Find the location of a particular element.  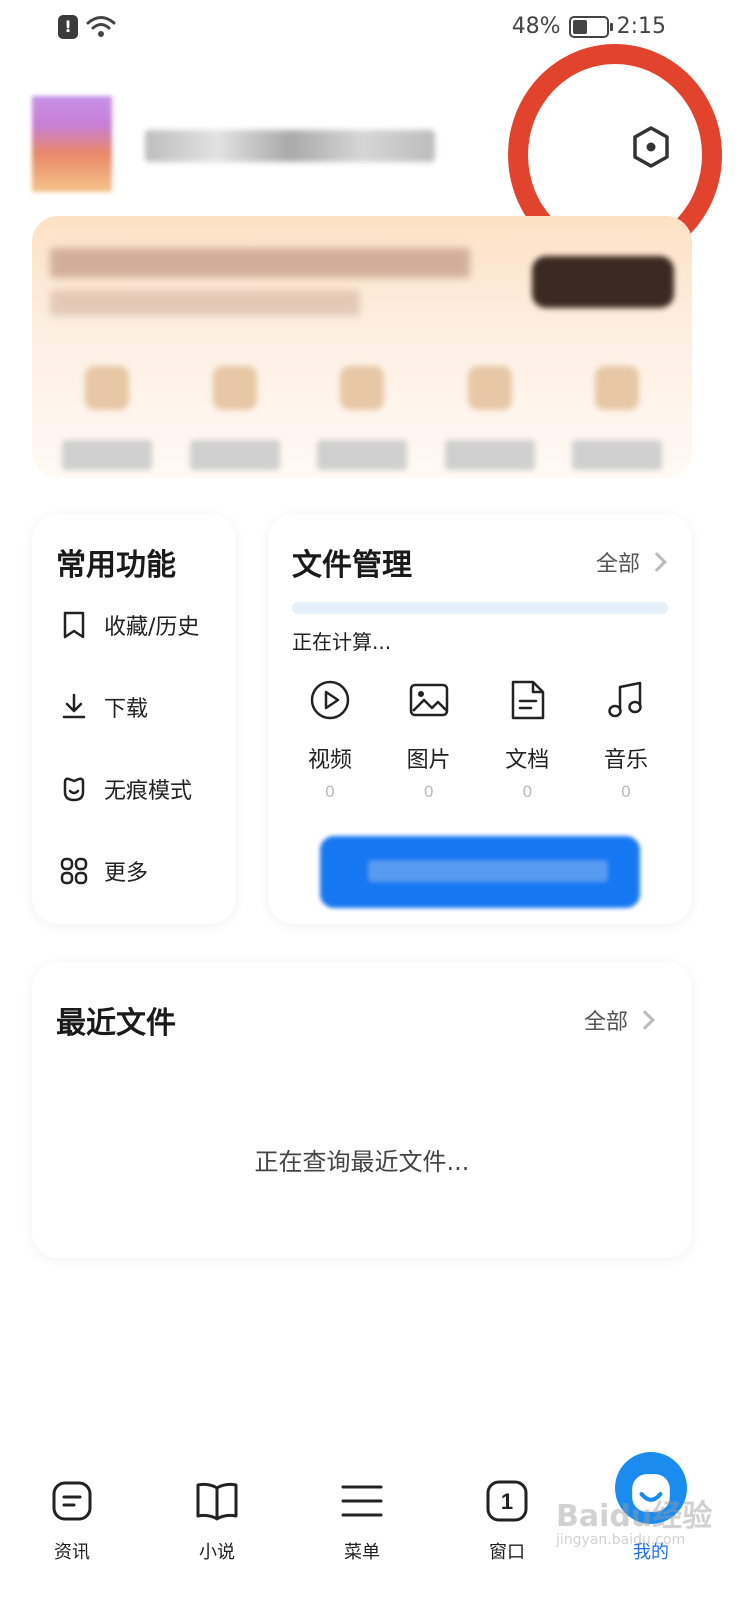

incognito-mode-item: 无痕模式 is located at coordinates (128, 789).